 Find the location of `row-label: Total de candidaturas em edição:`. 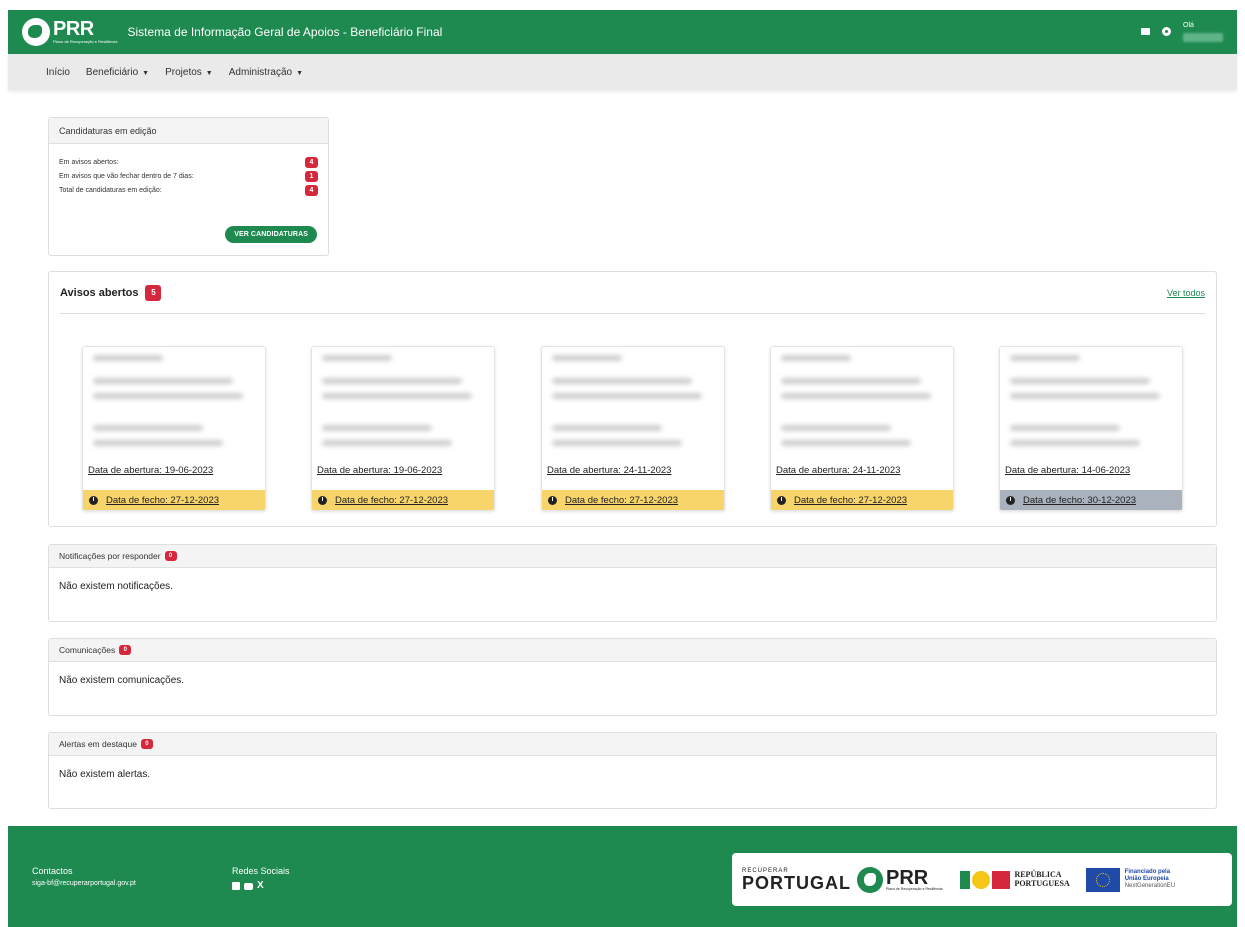

row-label: Total de candidaturas em edição: is located at coordinates (110, 190).